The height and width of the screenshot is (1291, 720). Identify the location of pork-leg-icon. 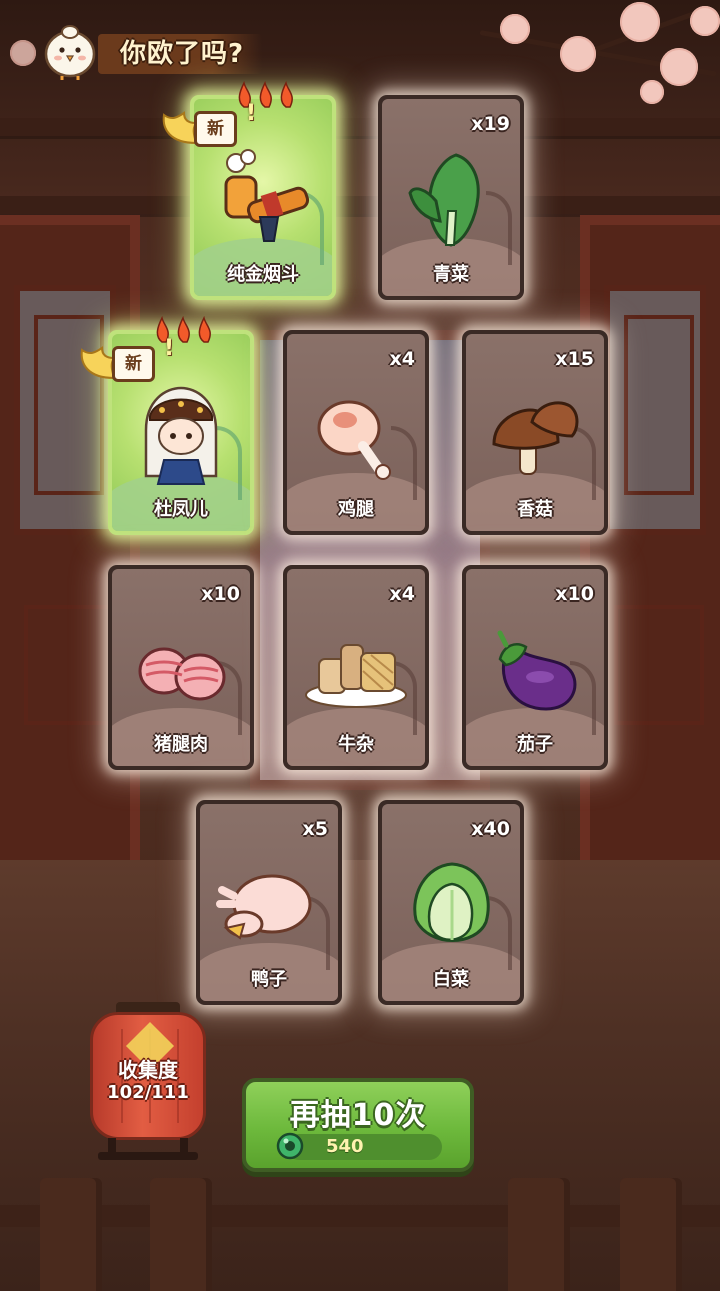
(182, 674).